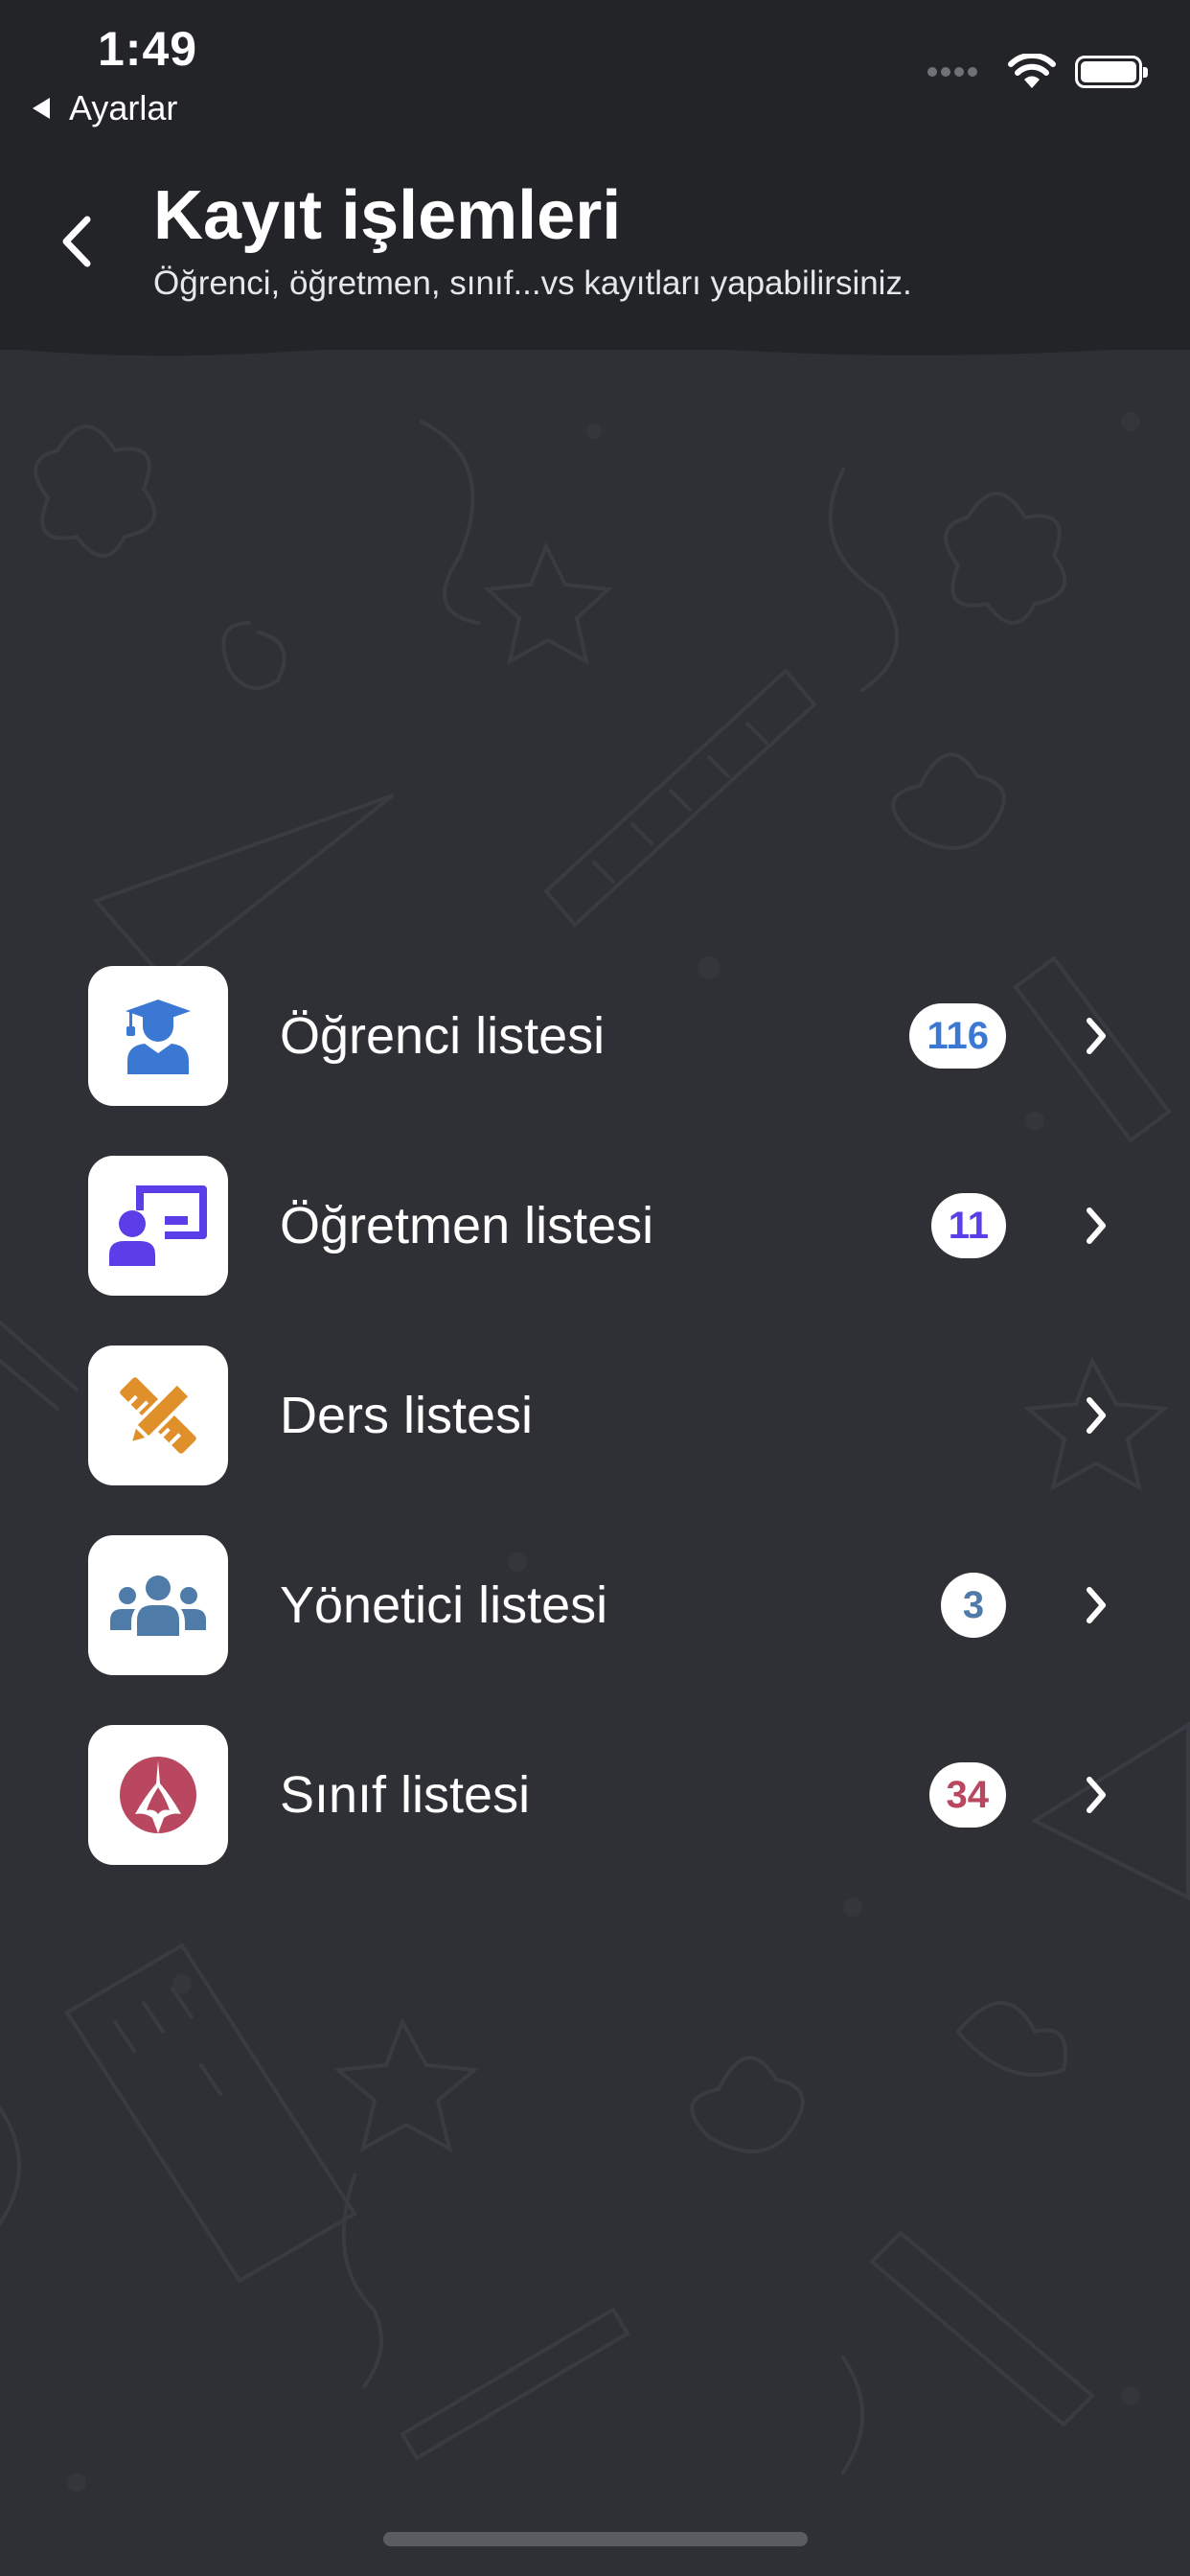 Image resolution: width=1190 pixels, height=2576 pixels. What do you see at coordinates (444, 1605) in the screenshot?
I see `list-item-label: Yönetici listesi` at bounding box center [444, 1605].